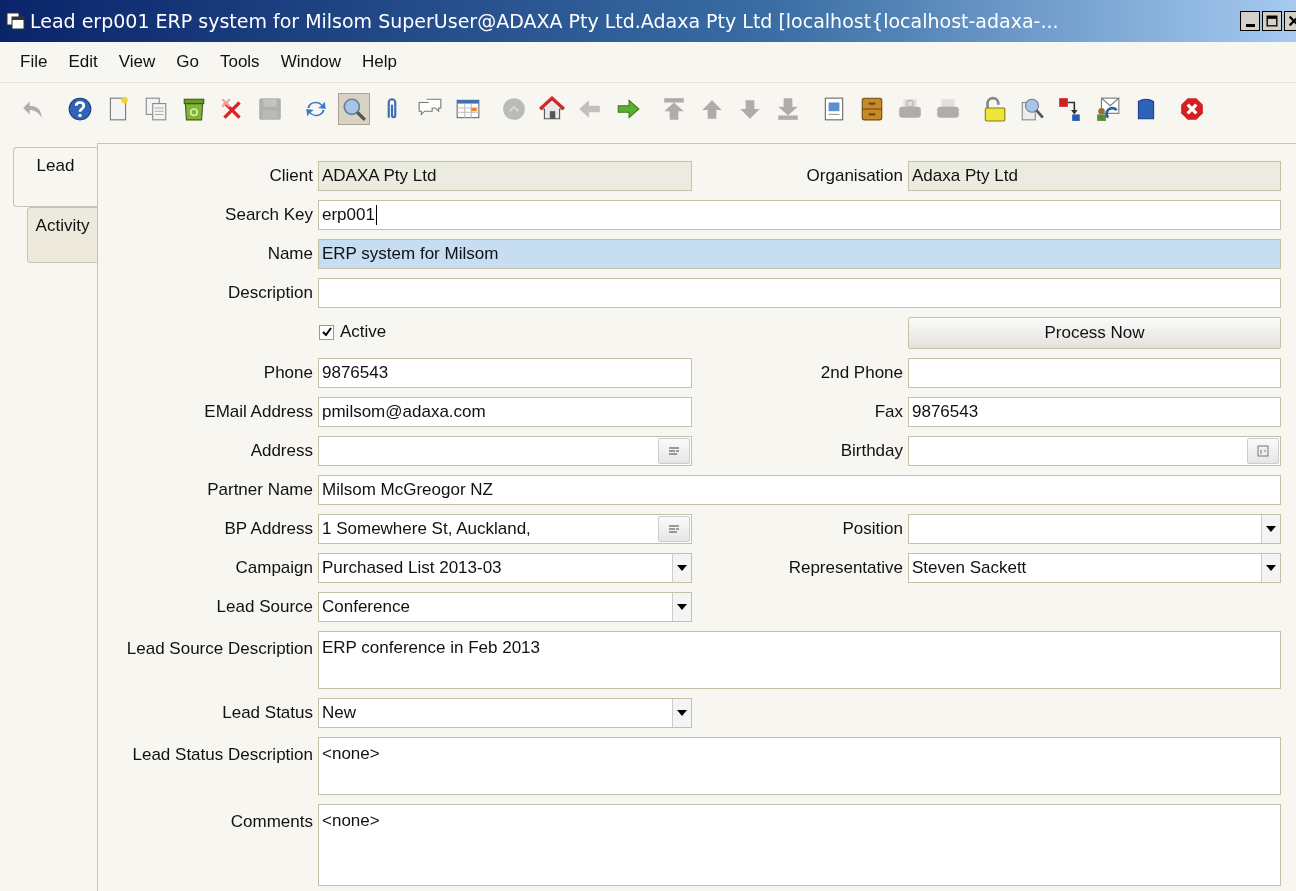 The height and width of the screenshot is (891, 1296). Describe the element at coordinates (872, 529) in the screenshot. I see `field-label: Position` at that location.